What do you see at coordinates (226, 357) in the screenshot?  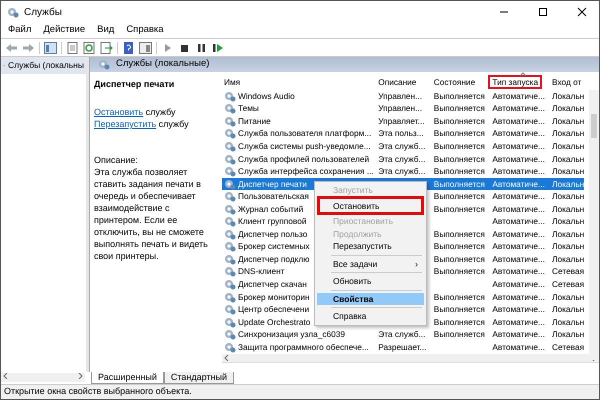 I see `scroll-left-icon` at bounding box center [226, 357].